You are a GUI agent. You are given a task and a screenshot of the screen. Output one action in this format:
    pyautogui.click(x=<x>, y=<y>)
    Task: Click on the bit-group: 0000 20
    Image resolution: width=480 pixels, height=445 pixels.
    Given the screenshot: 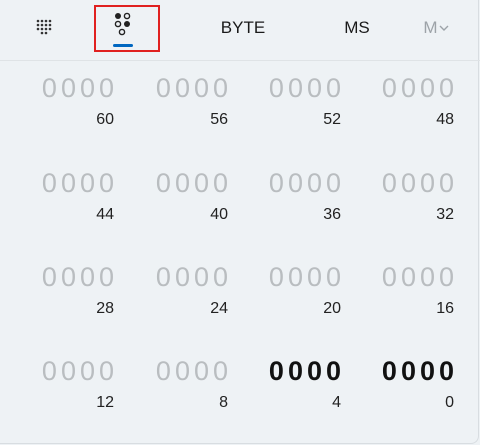 What is the action you would take?
    pyautogui.click(x=290, y=292)
    